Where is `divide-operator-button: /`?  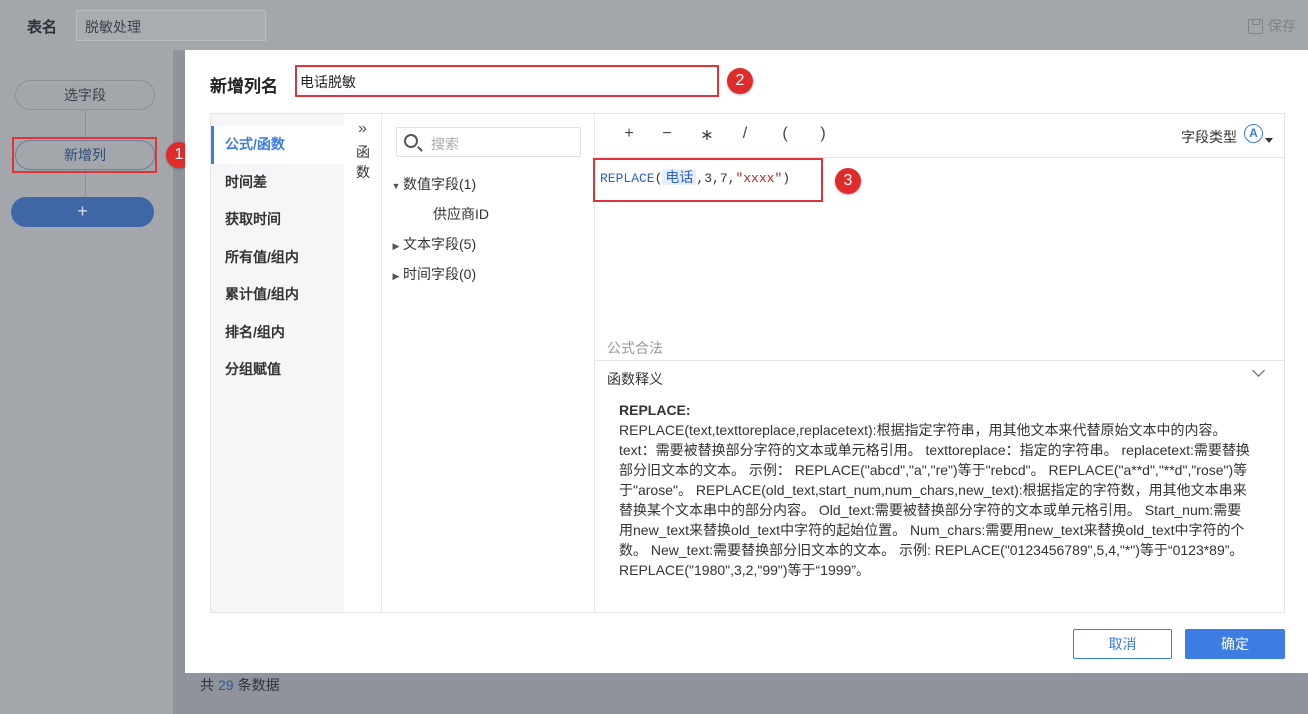 divide-operator-button: / is located at coordinates (745, 134).